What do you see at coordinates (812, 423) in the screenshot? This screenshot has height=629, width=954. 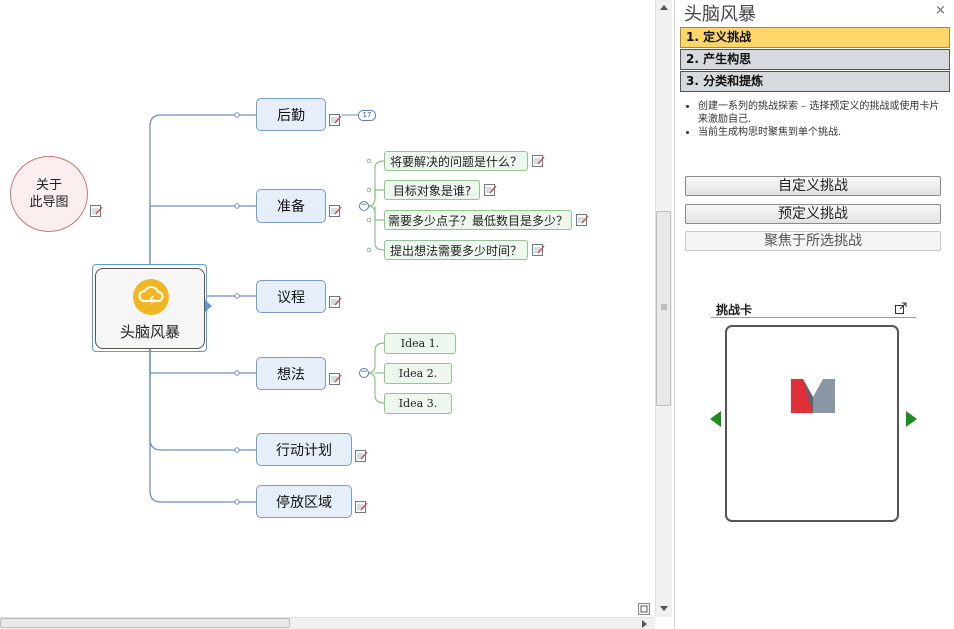 I see `challenge-card` at bounding box center [812, 423].